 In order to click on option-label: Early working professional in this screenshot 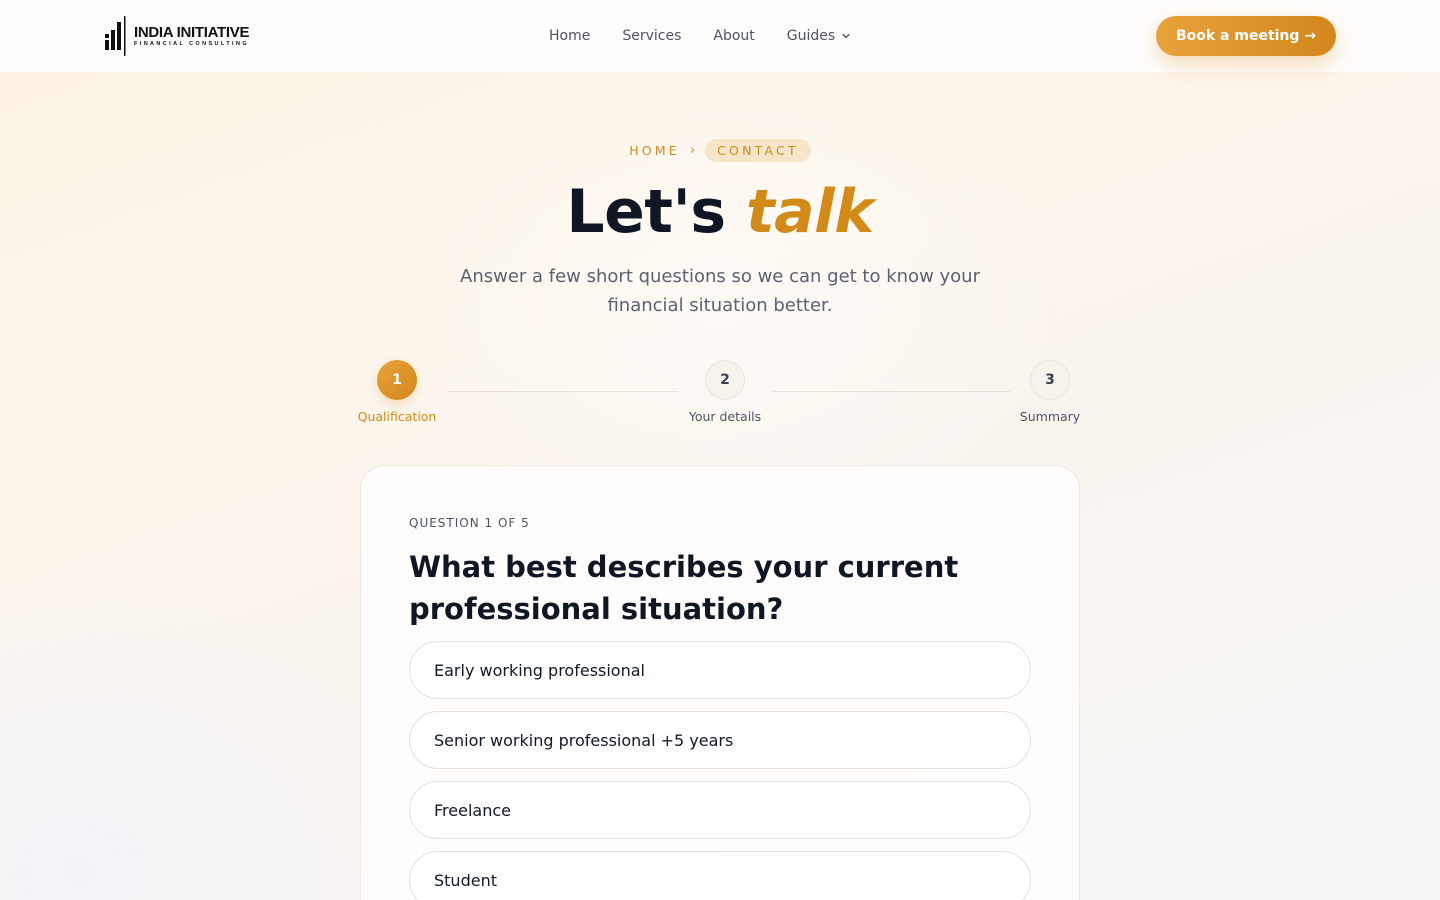, I will do `click(539, 670)`.